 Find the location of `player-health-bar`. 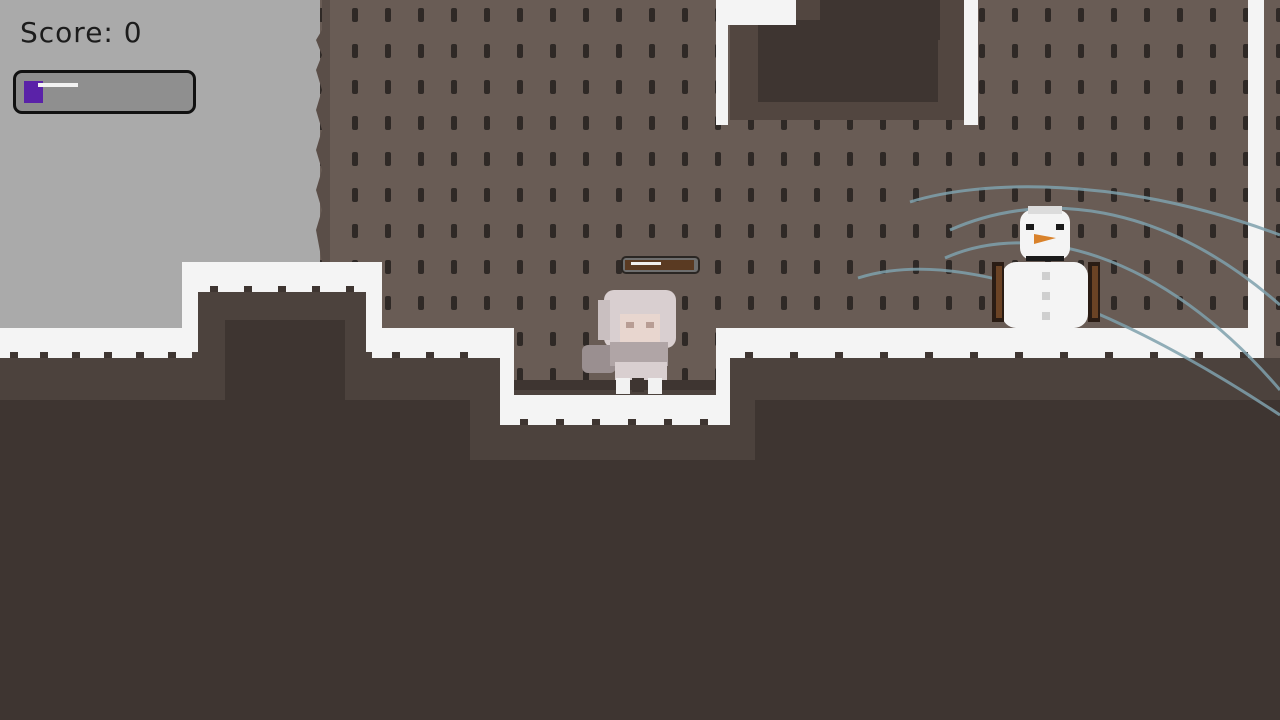

player-health-bar is located at coordinates (660, 265).